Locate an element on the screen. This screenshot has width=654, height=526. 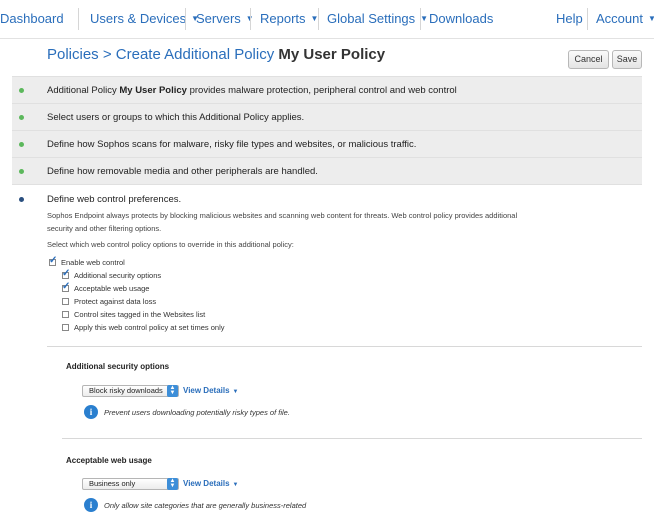
web-control-description: security and other filtering options. is located at coordinates (104, 228).